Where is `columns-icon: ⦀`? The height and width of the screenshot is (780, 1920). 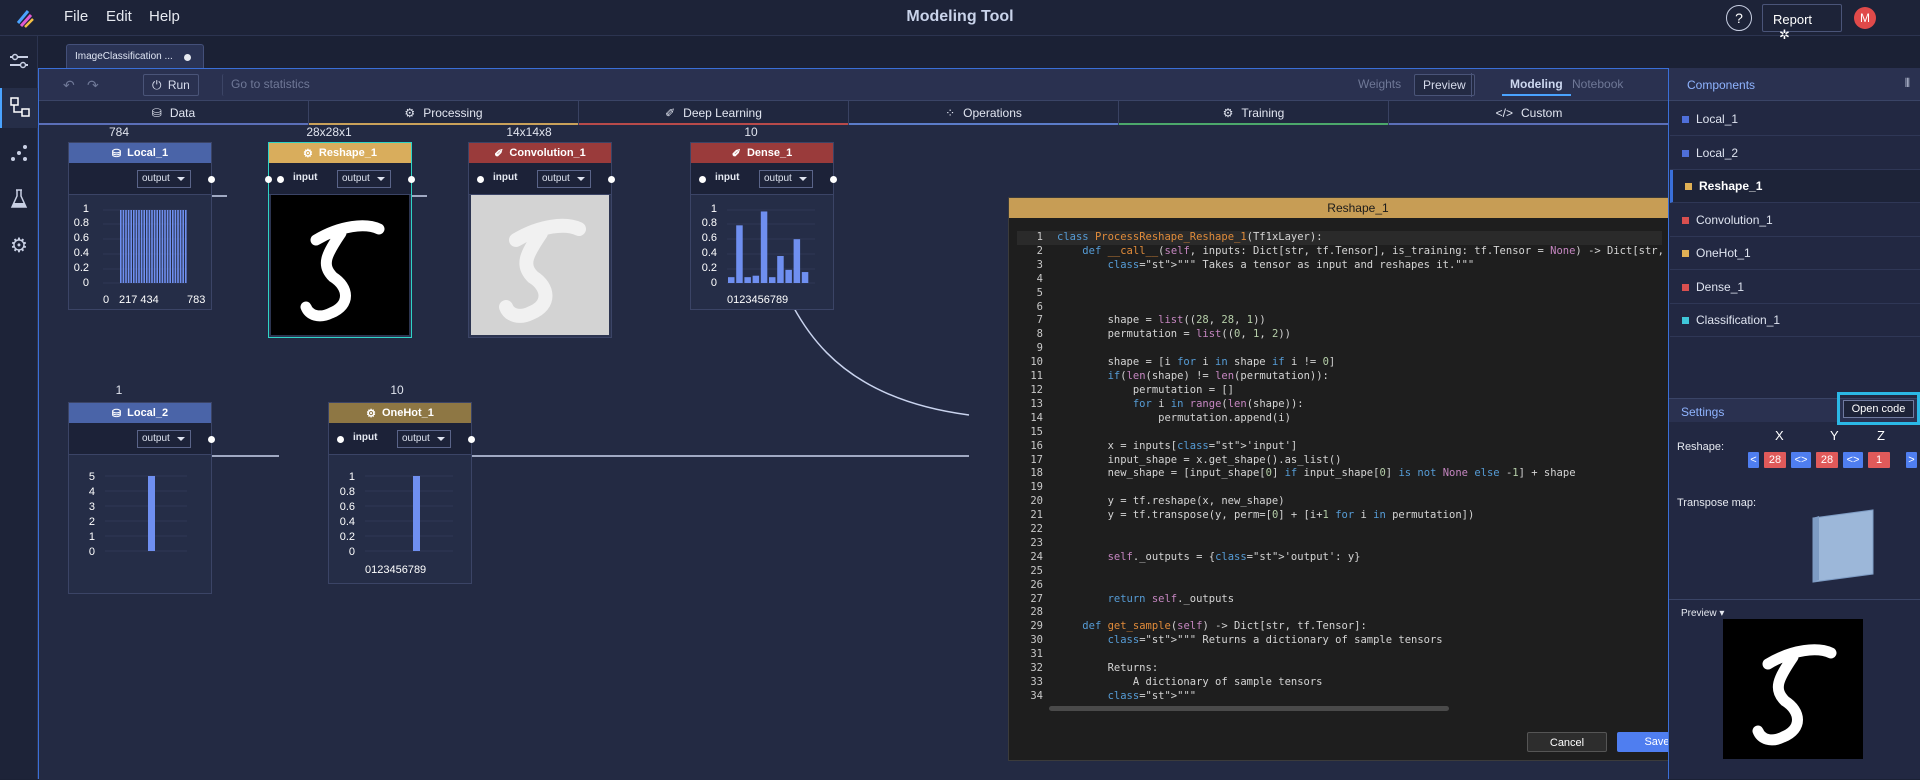
columns-icon: ⦀ is located at coordinates (1907, 83).